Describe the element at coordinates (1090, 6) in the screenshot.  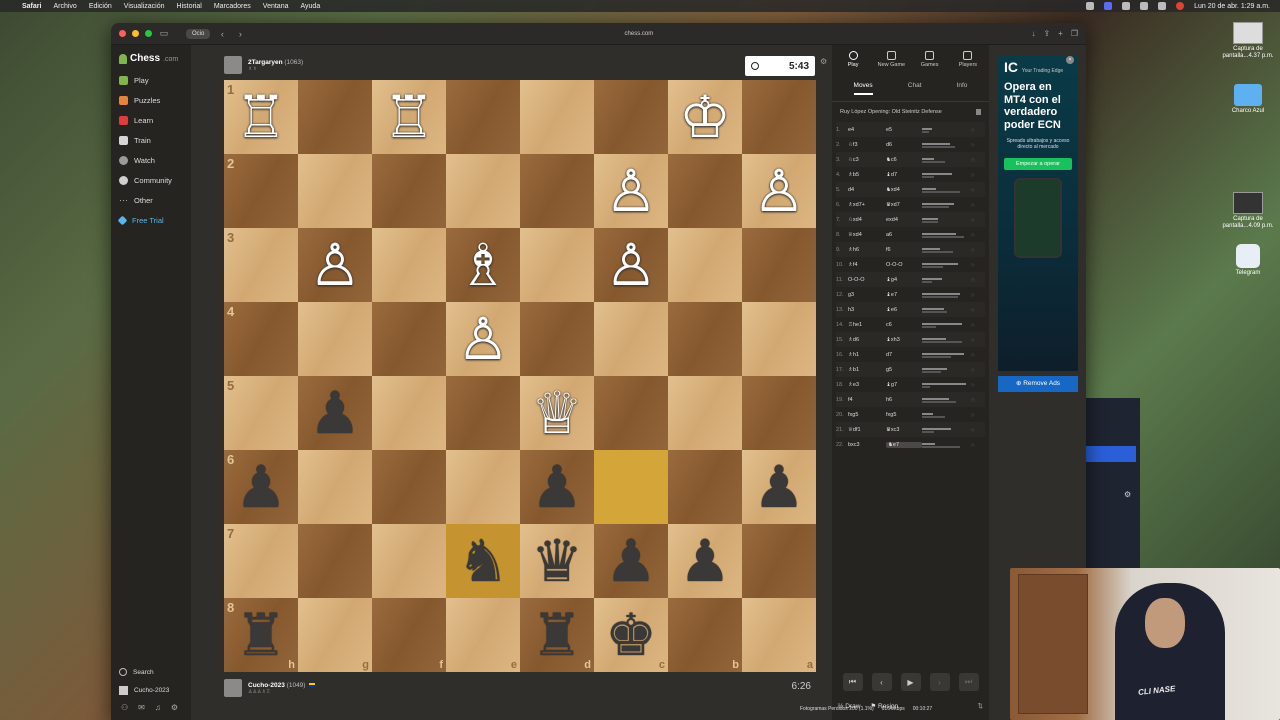
I see `status-icon` at that location.